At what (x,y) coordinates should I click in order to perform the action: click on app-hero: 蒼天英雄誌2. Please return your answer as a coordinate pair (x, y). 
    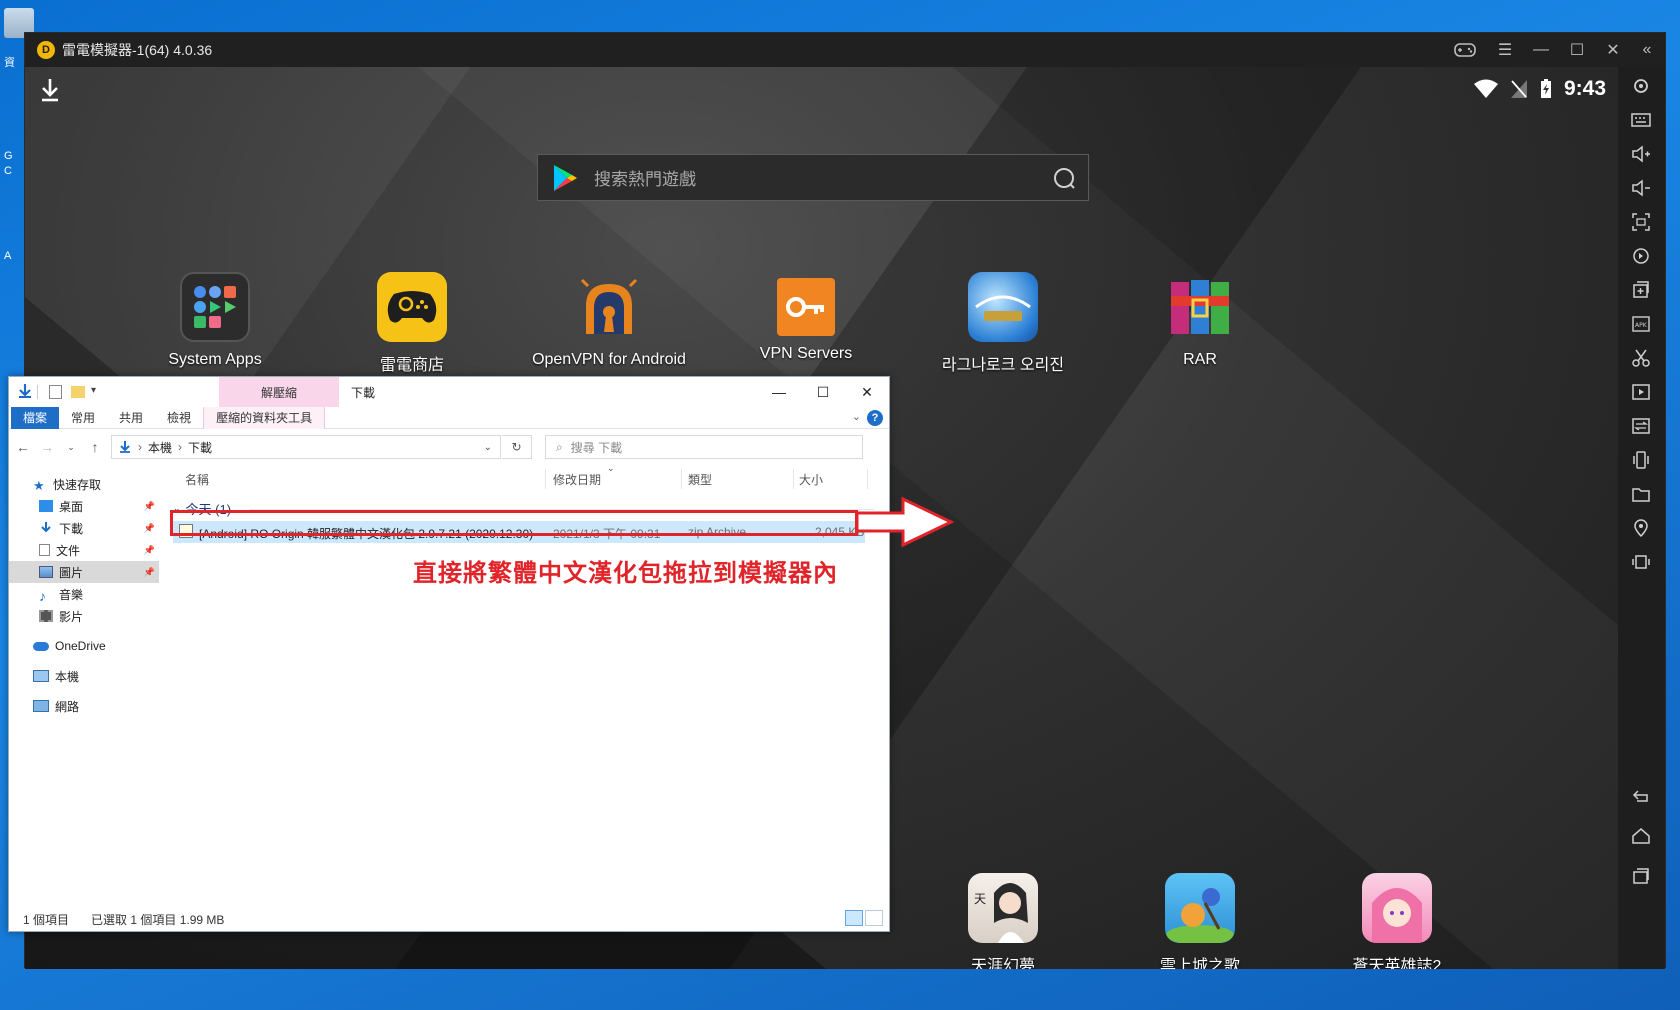
    Looking at the image, I should click on (1397, 921).